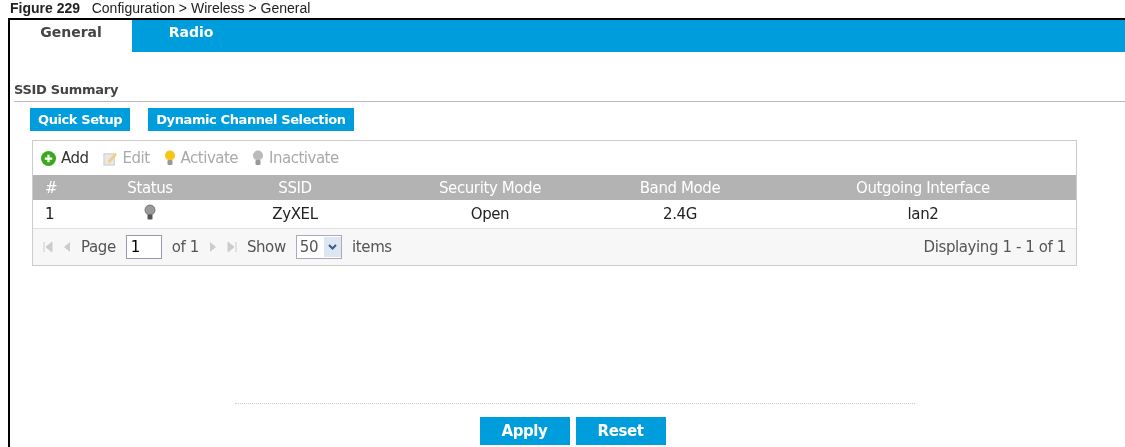 The width and height of the screenshot is (1125, 447). Describe the element at coordinates (266, 247) in the screenshot. I see `show-label: Show` at that location.